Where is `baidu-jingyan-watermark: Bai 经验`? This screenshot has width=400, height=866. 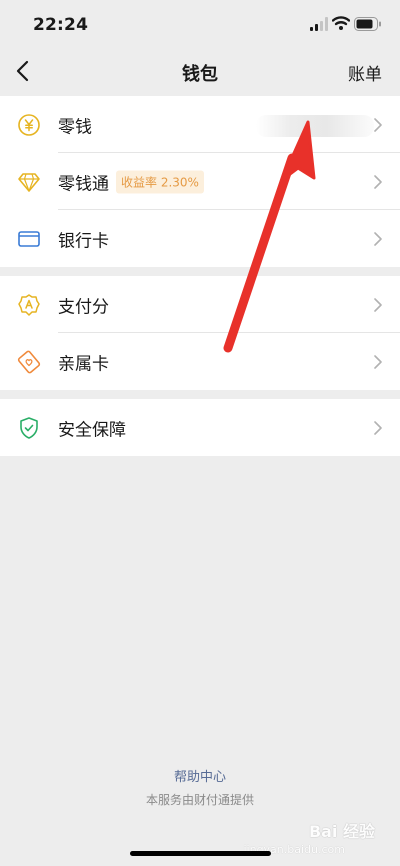
baidu-jingyan-watermark: Bai 经验 is located at coordinates (341, 831).